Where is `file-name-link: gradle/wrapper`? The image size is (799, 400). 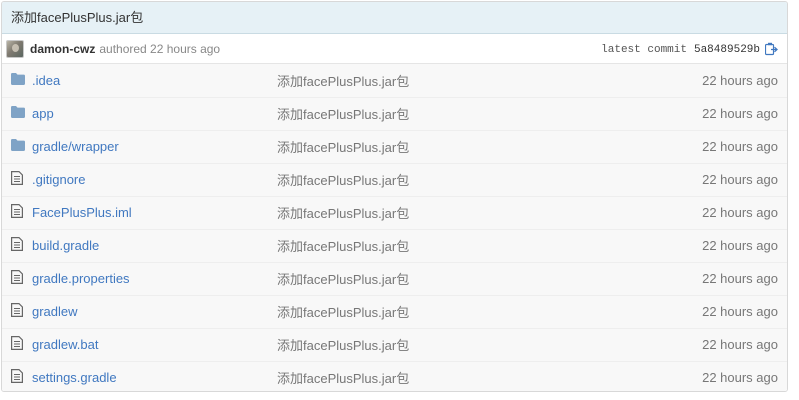
file-name-link: gradle/wrapper is located at coordinates (75, 146).